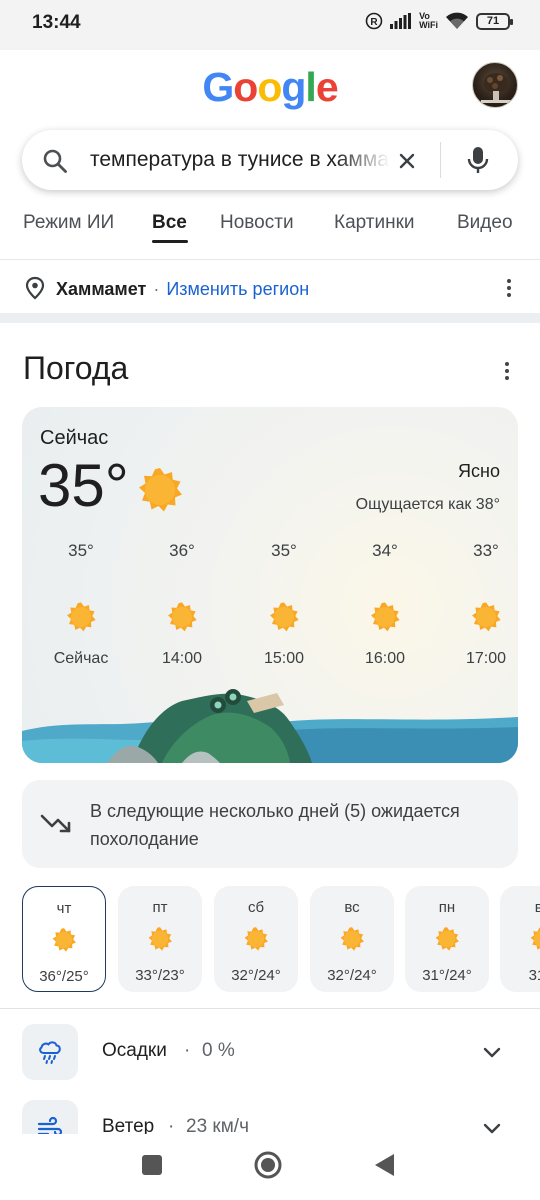 The width and height of the screenshot is (540, 1200). What do you see at coordinates (101, 289) in the screenshot?
I see `location-city: Хаммамет` at bounding box center [101, 289].